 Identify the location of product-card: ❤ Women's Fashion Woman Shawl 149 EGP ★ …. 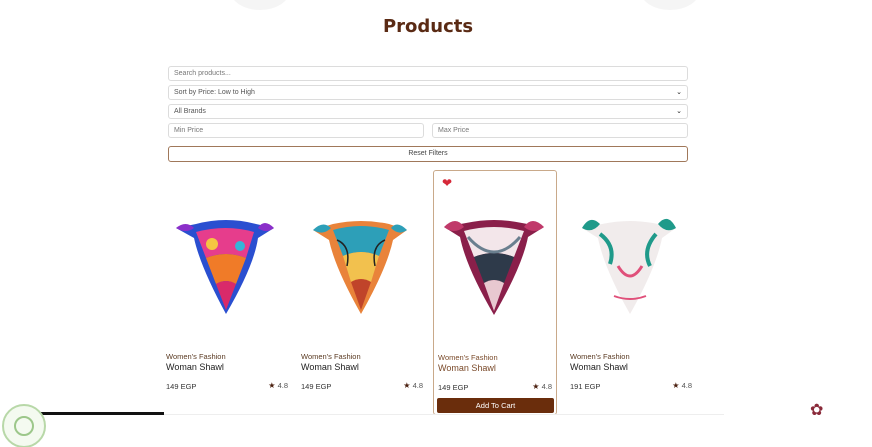
(495, 292).